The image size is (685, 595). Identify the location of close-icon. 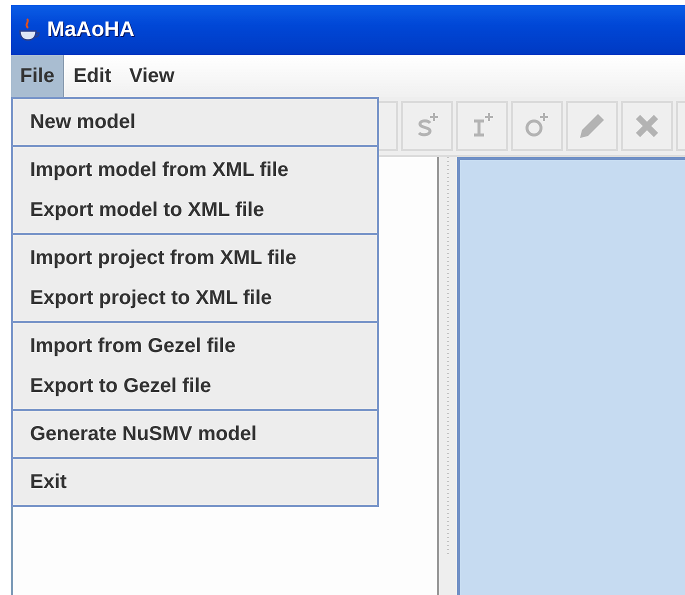
(647, 126).